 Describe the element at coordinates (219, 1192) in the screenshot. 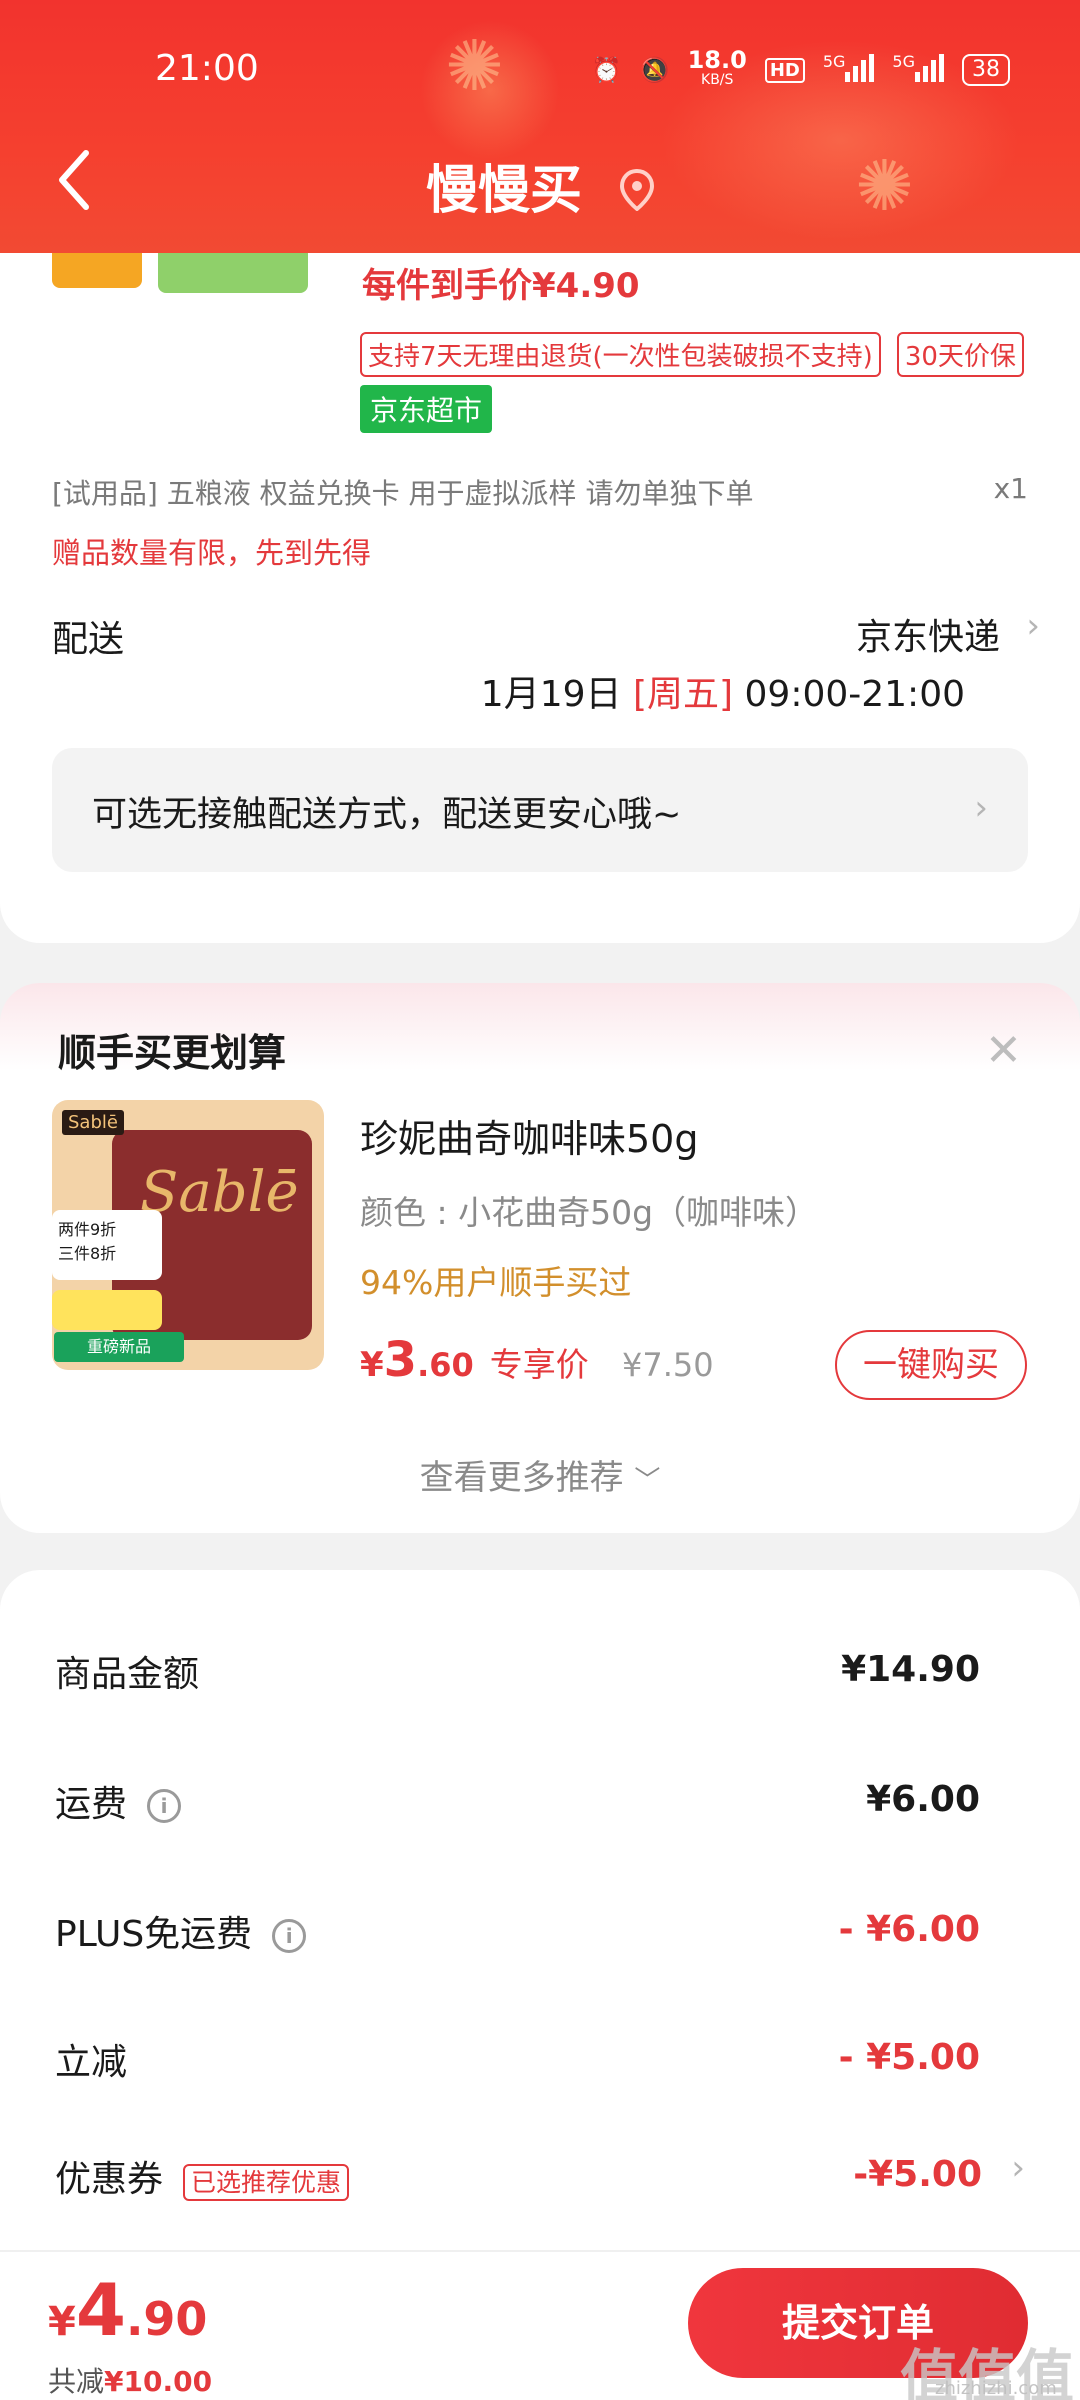

I see `product-brand-art: Sablē` at that location.